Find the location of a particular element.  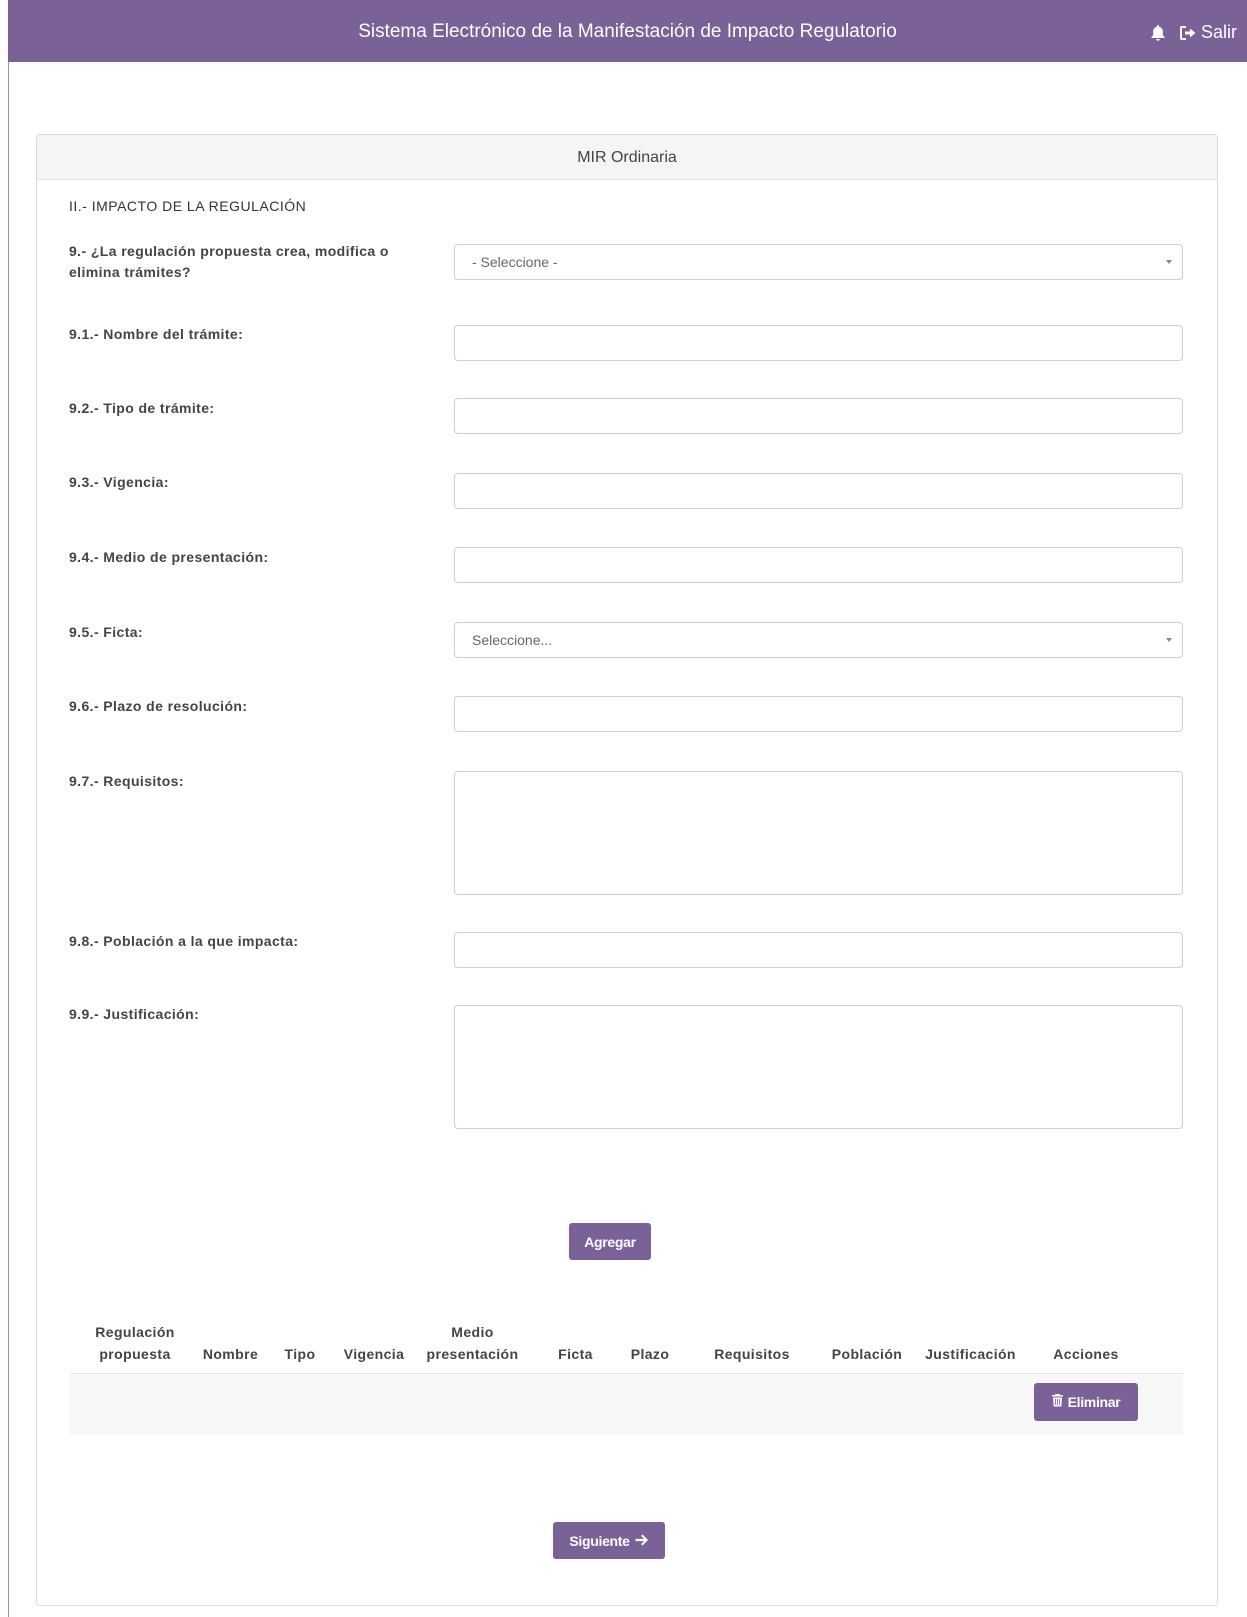

question-9-7-label: 9.7.- Requisitos: is located at coordinates (126, 781).